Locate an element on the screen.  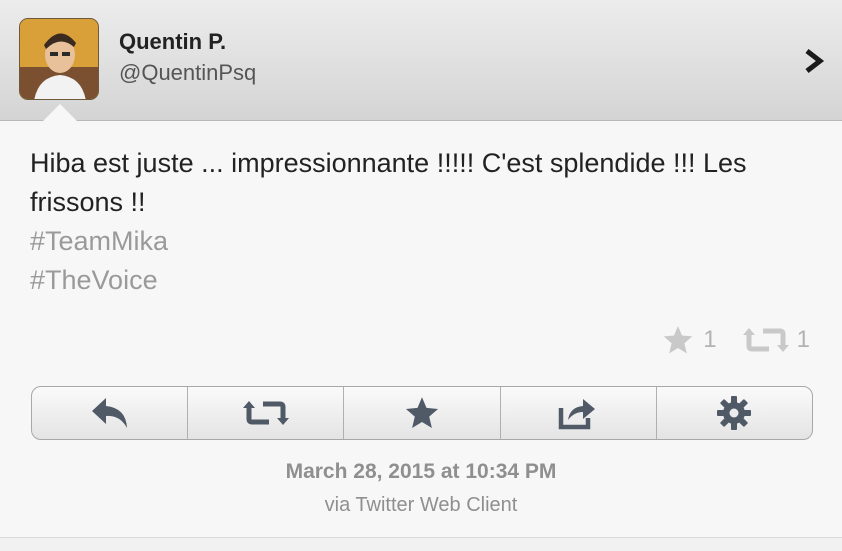
avatar is located at coordinates (59, 59).